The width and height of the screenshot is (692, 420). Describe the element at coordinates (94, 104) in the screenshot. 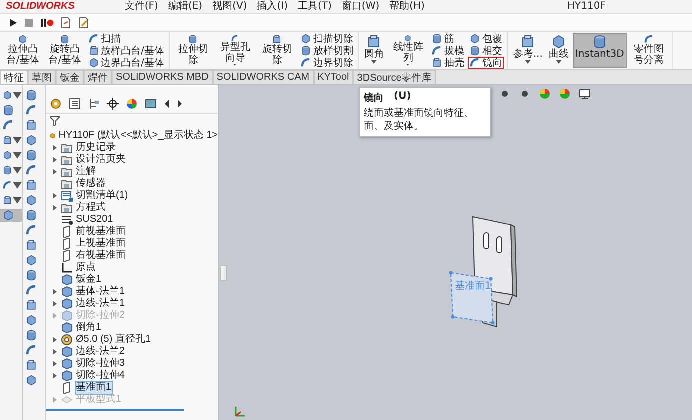

I see `tree-icon` at that location.